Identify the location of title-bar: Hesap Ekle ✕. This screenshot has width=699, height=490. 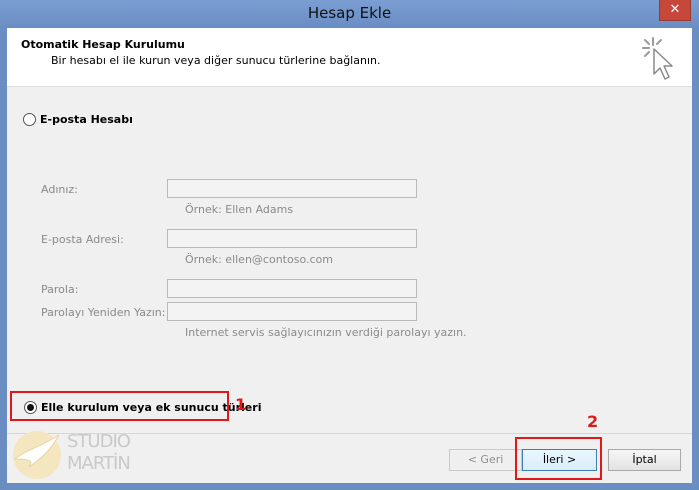
(349, 14).